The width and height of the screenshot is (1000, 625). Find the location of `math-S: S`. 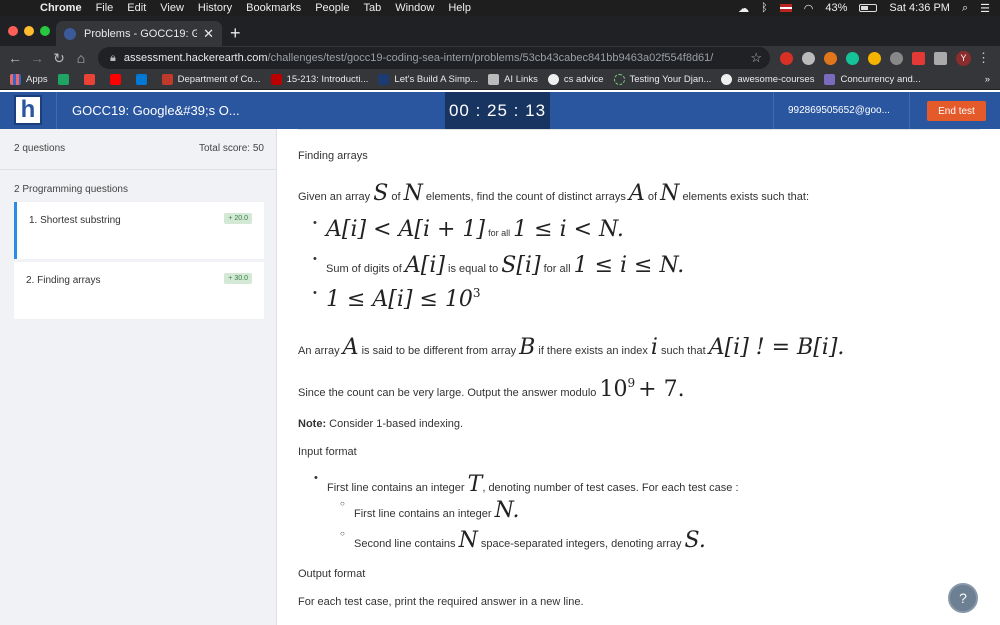

math-S: S is located at coordinates (381, 193).